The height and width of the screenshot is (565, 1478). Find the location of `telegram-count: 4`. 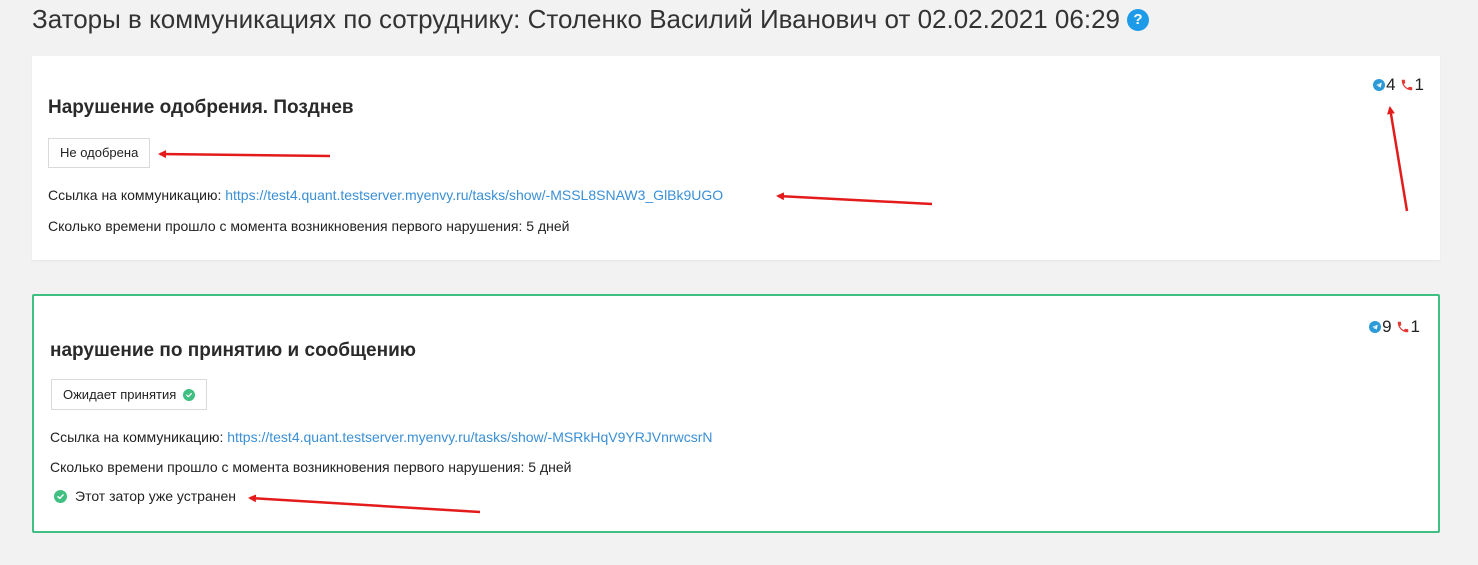

telegram-count: 4 is located at coordinates (1391, 84).